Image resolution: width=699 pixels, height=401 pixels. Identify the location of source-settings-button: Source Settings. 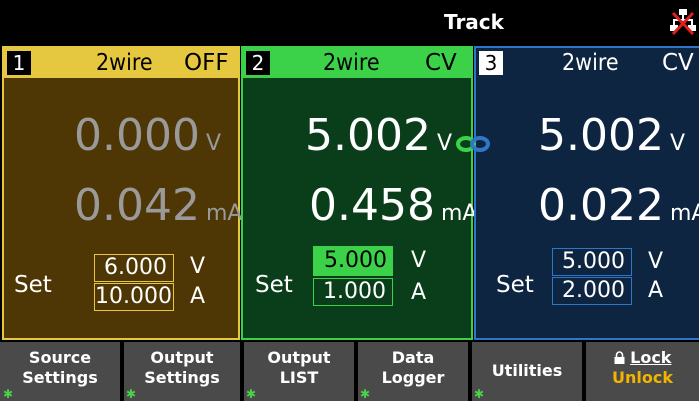
(60, 371).